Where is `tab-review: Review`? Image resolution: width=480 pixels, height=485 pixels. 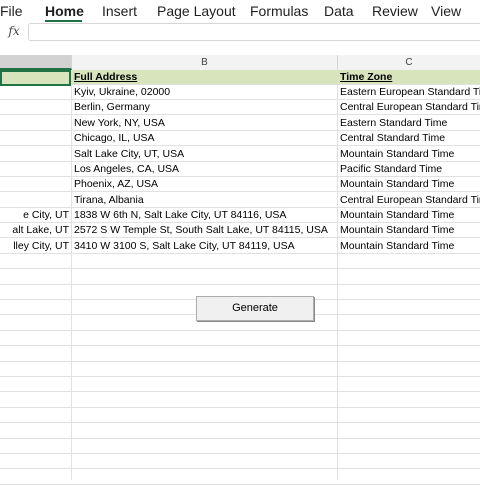
tab-review: Review is located at coordinates (395, 11).